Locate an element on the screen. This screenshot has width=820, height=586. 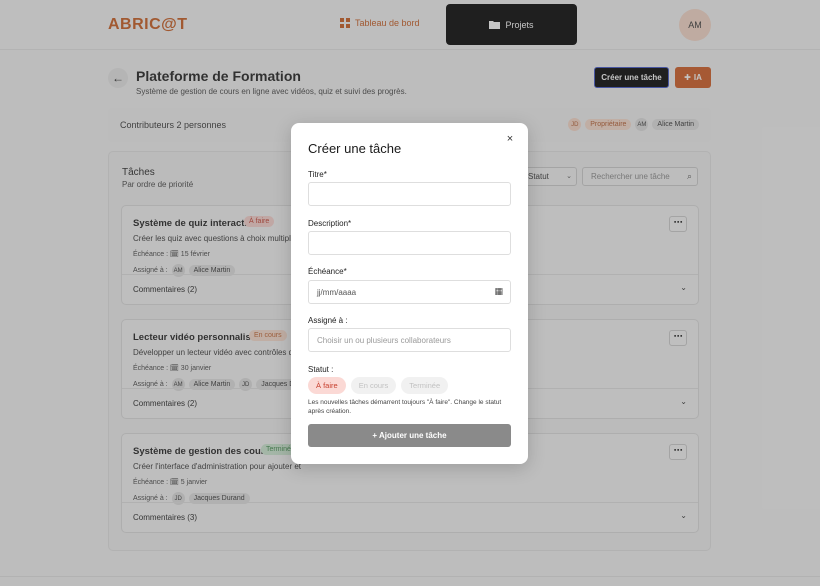
status-option-in-progress: En cours is located at coordinates (373, 385).